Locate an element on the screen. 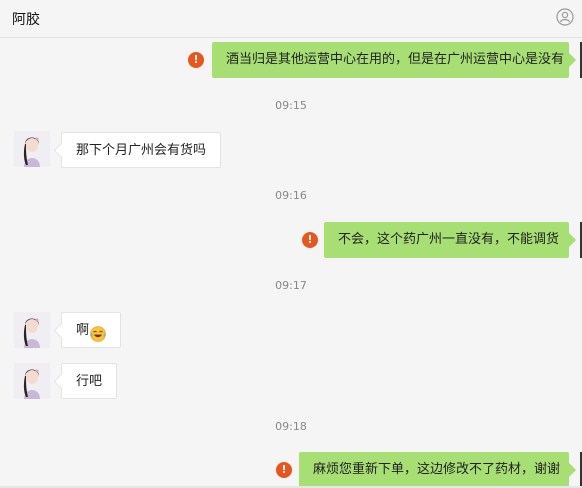 The width and height of the screenshot is (582, 488). outgoing-message-bubble: 酒当归是其他运营中心在用的，但是在广州运营中心是没有 is located at coordinates (390, 60).